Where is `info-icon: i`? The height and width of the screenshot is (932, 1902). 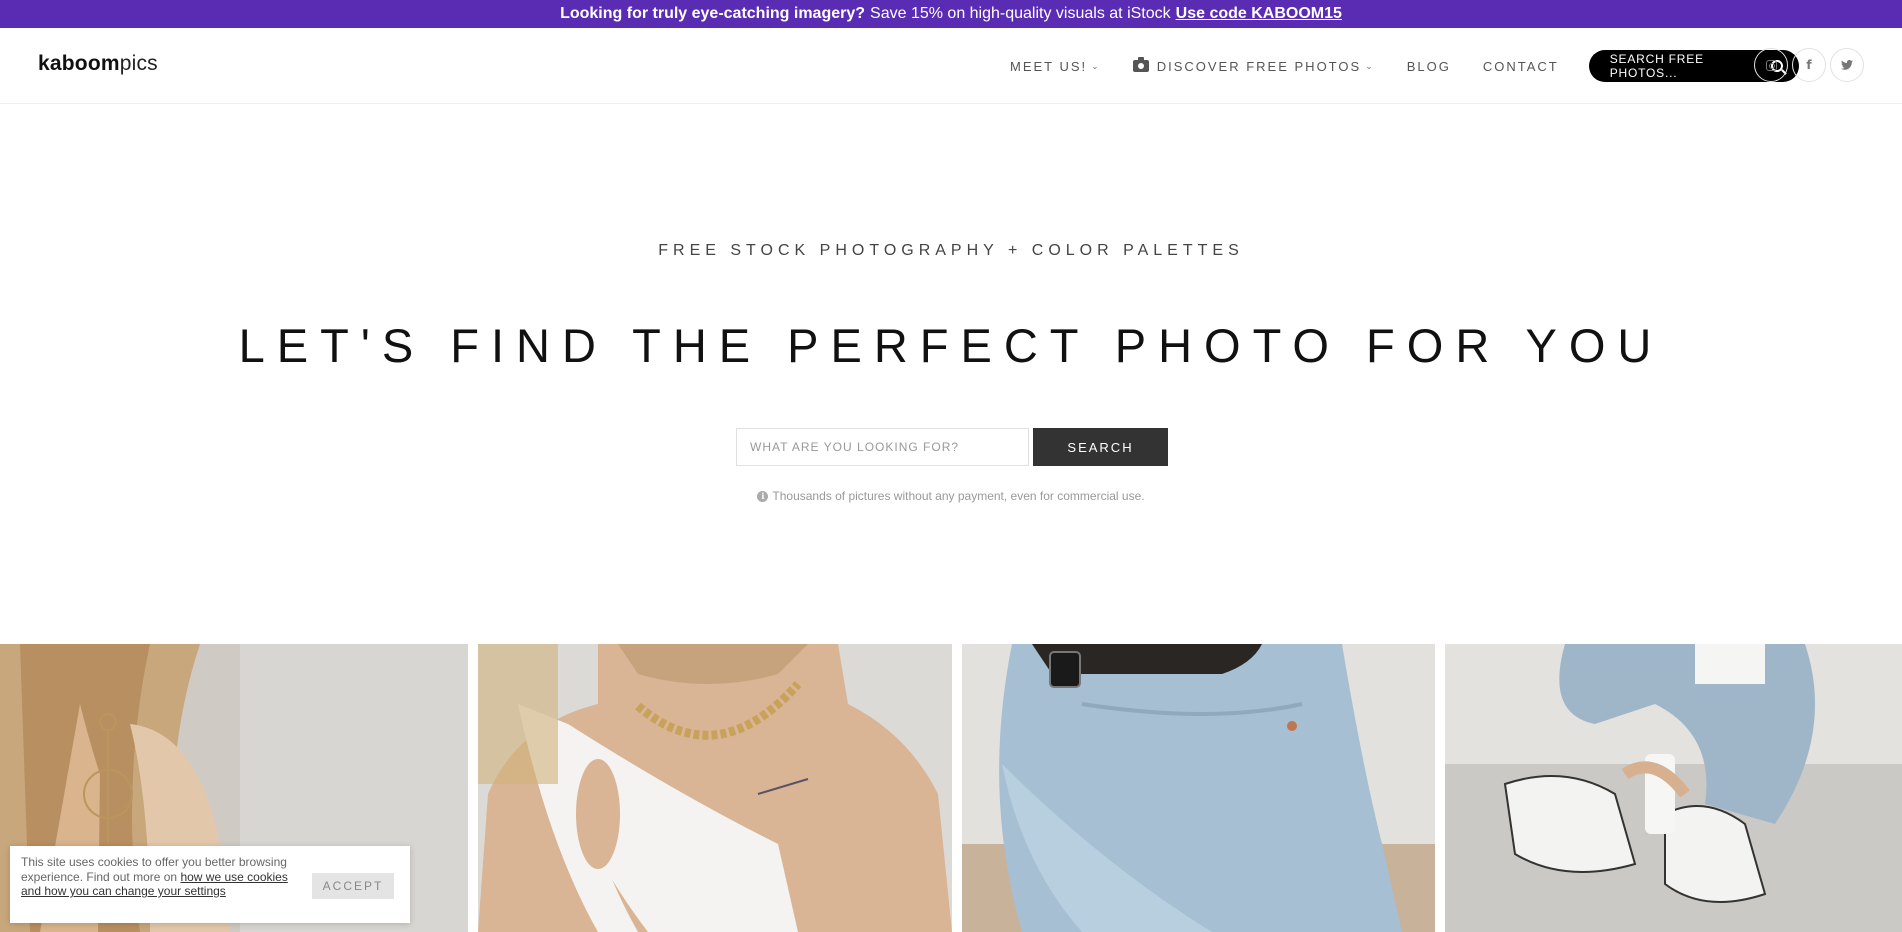 info-icon: i is located at coordinates (763, 496).